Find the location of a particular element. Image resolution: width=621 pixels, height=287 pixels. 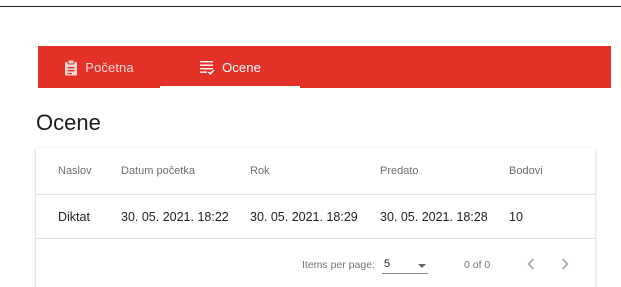

next-page-button is located at coordinates (565, 264).